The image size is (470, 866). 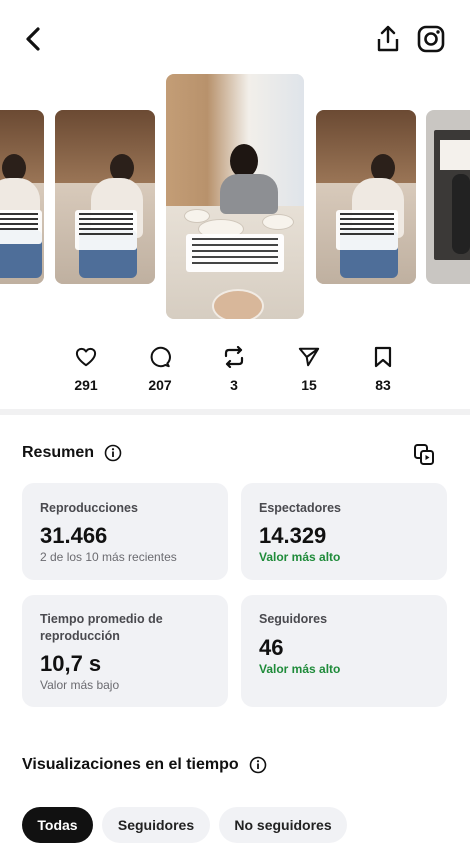 I want to click on bookmark-icon, so click(x=383, y=357).